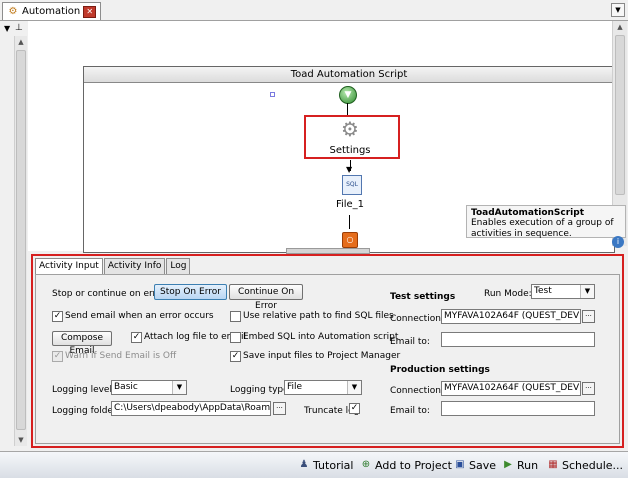  Describe the element at coordinates (410, 342) in the screenshot. I see `test-email-label: Email to:` at that location.